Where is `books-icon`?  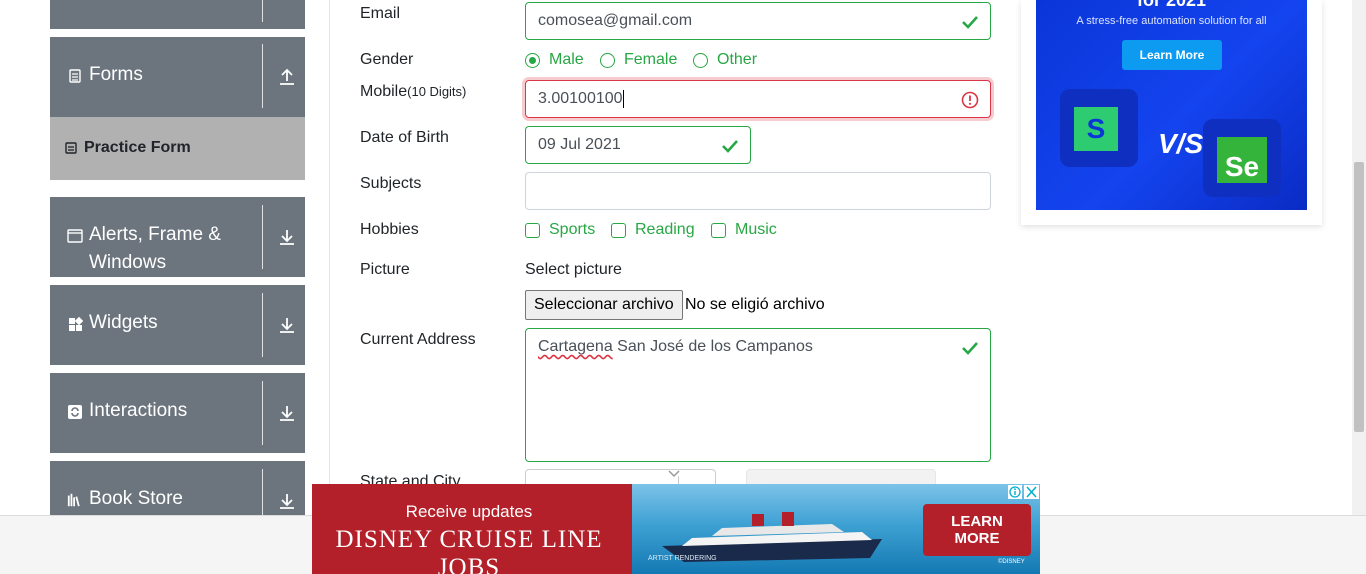
books-icon is located at coordinates (75, 500).